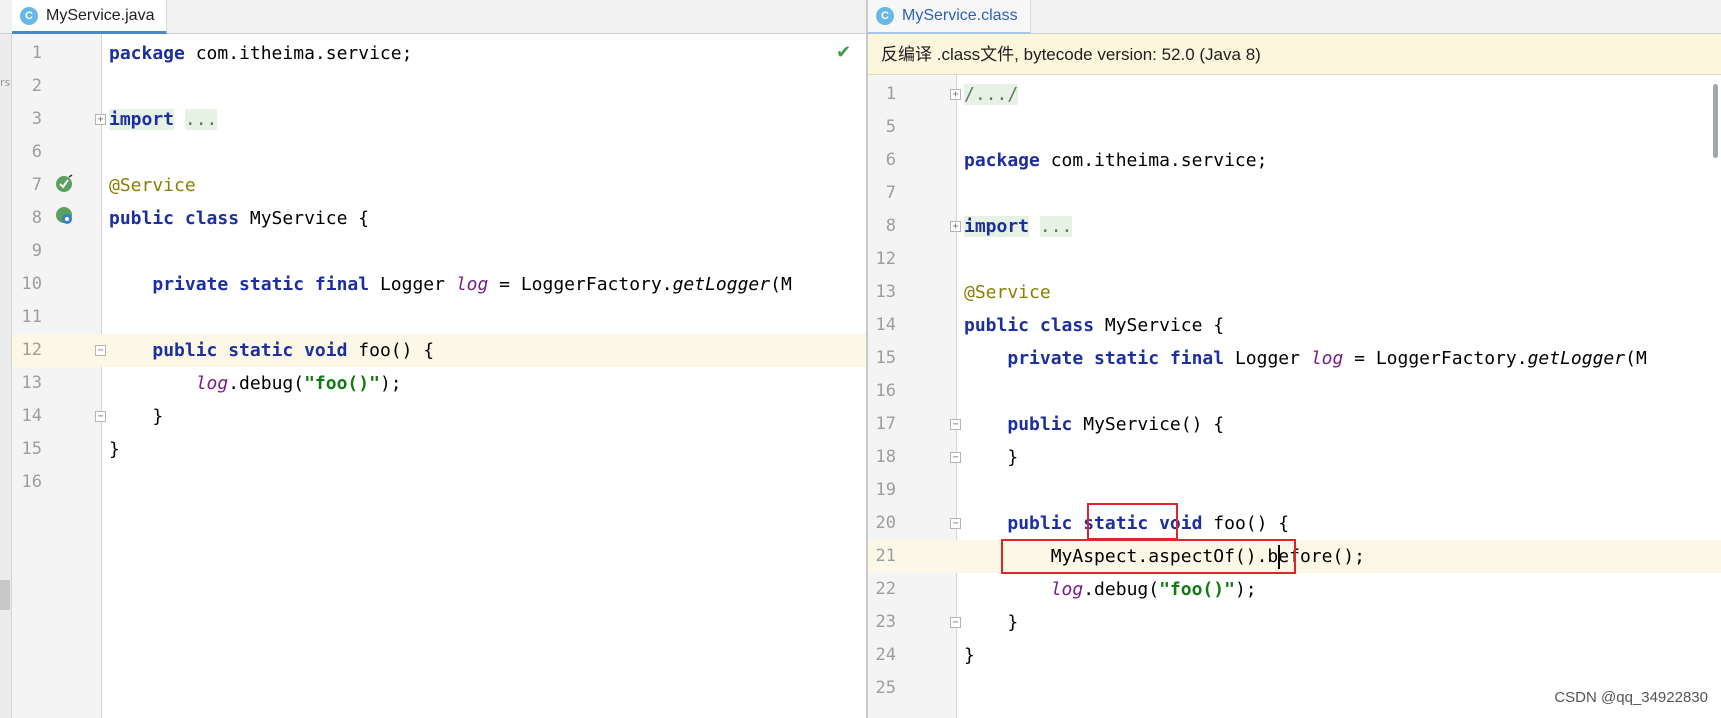 Image resolution: width=1721 pixels, height=718 pixels. Describe the element at coordinates (439, 119) in the screenshot. I see `code-line: 3 import ... +` at that location.